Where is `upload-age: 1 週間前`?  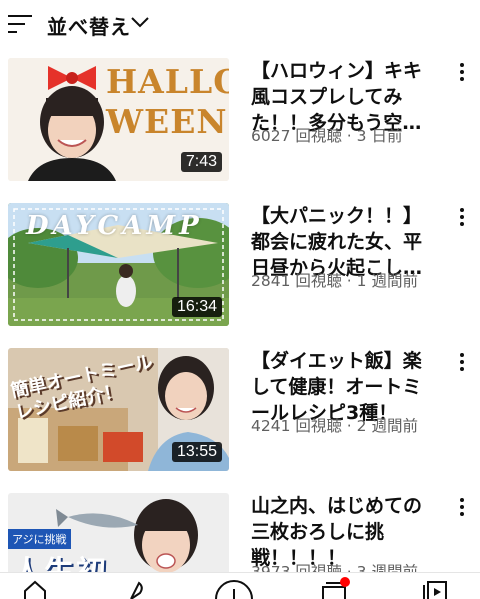 upload-age: 1 週間前 is located at coordinates (387, 281).